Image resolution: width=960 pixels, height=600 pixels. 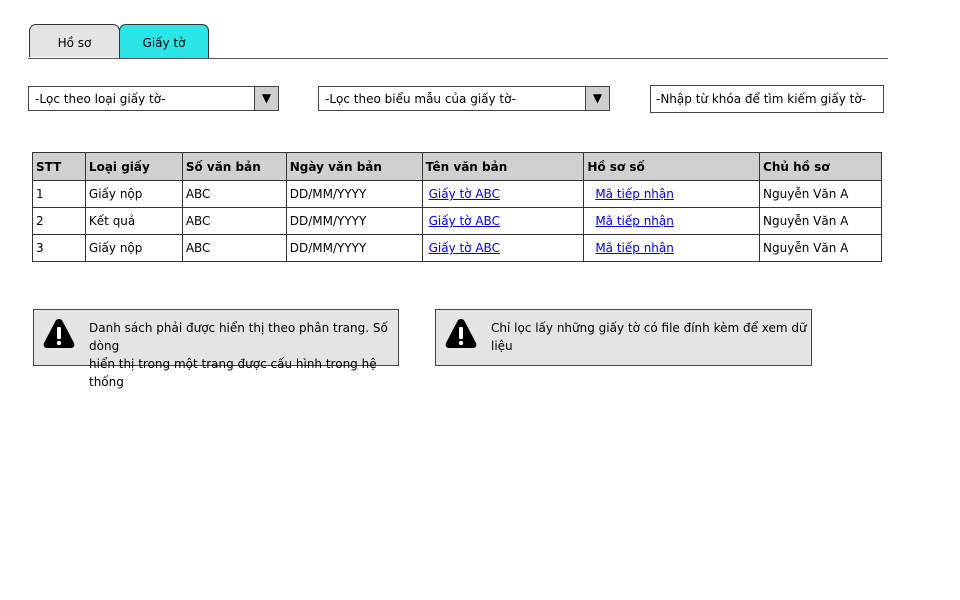 I want to click on search-input, so click(x=768, y=99).